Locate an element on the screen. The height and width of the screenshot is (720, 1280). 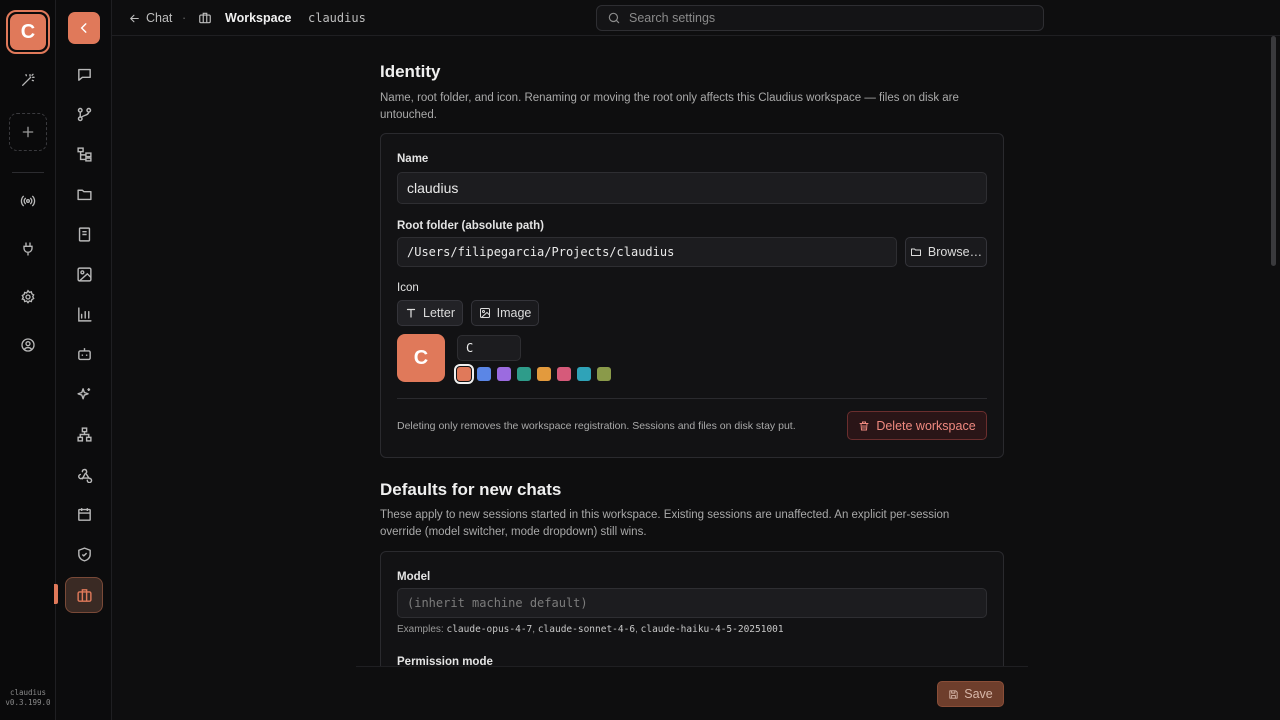
back-to-chat-link: Chat is located at coordinates (150, 18).